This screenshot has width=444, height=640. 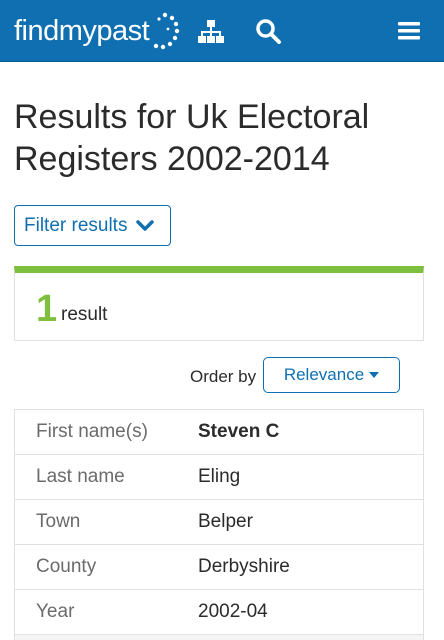 What do you see at coordinates (47, 309) in the screenshot?
I see `result-count: 1` at bounding box center [47, 309].